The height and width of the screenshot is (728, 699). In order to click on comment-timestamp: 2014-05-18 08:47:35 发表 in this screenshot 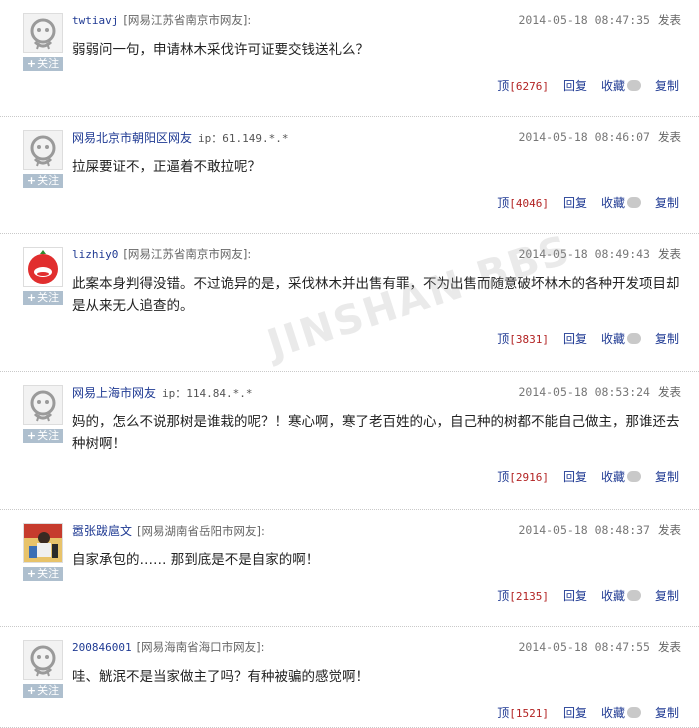, I will do `click(599, 20)`.